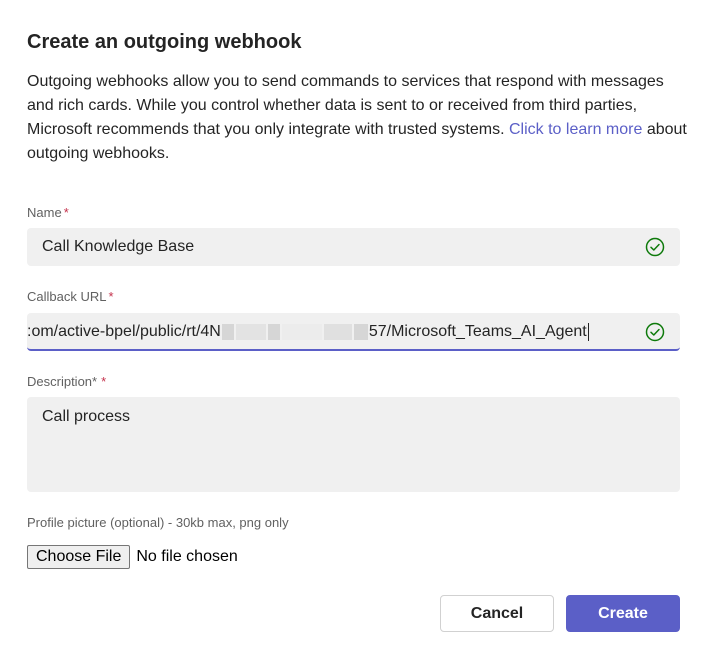 This screenshot has height=657, width=705. I want to click on dialog-title: Create an outgoing webhook, so click(164, 42).